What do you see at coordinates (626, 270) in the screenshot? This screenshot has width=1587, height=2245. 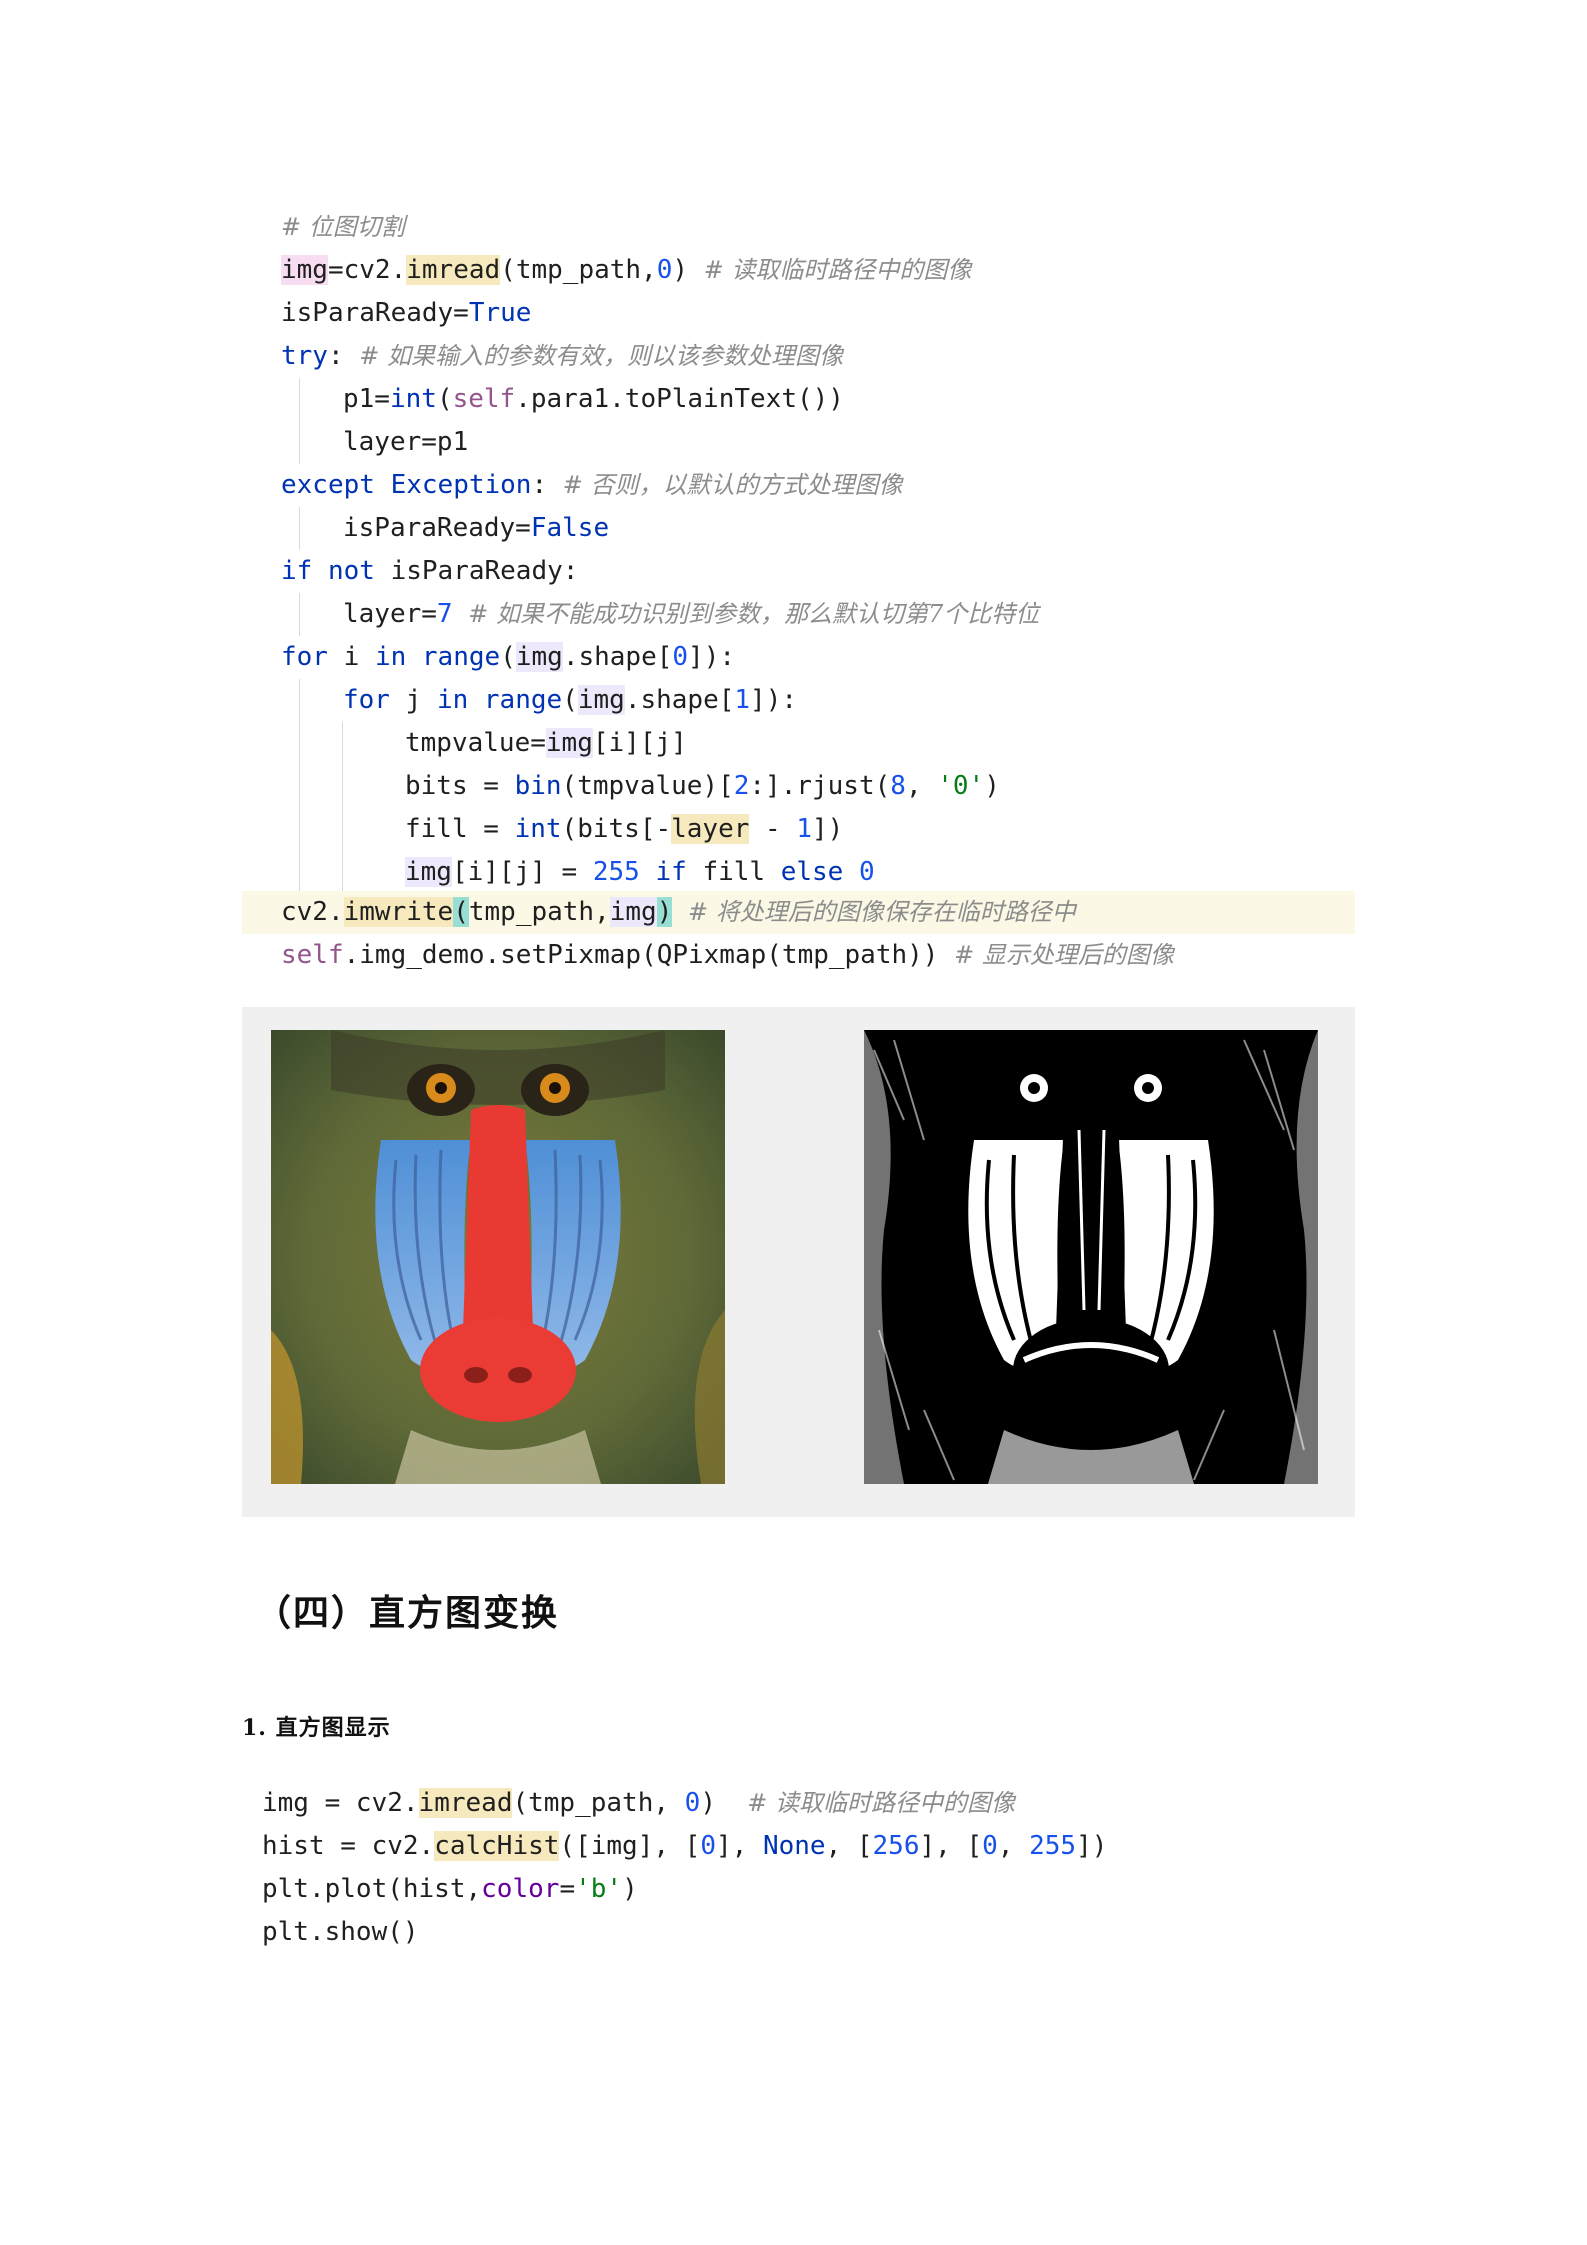 I see `code-line: img=cv2.imread(tmp_path,0) # 读取临时路径中的图像` at bounding box center [626, 270].